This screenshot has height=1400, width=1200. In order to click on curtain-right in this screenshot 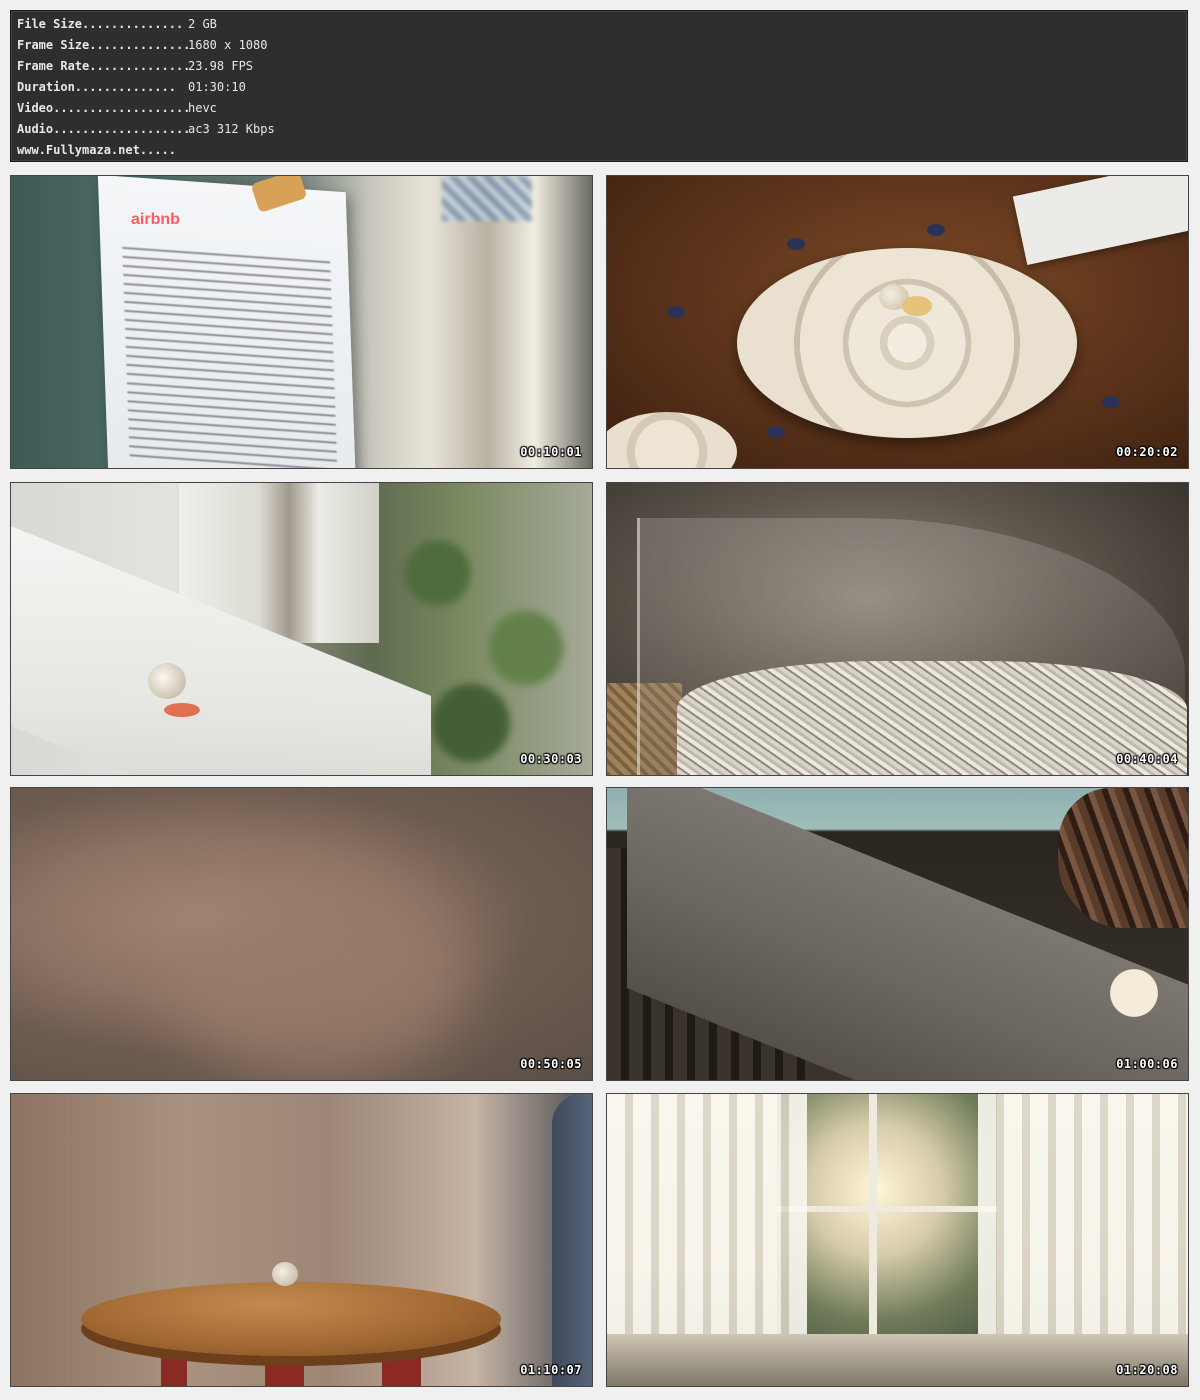, I will do `click(1083, 1229)`.